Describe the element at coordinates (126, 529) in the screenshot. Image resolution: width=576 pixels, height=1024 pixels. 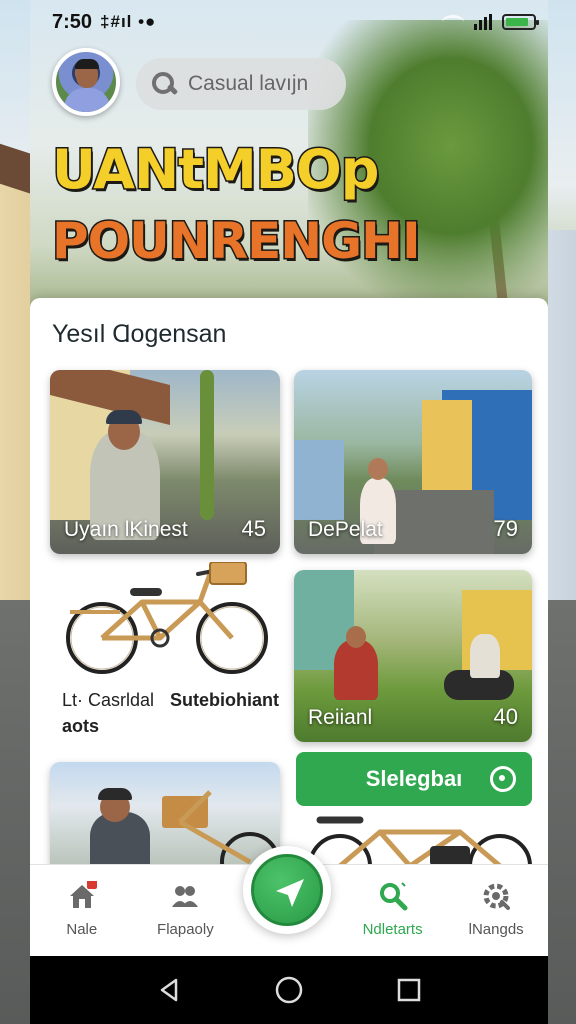
I see `tile-label: Uyaın lKinest` at that location.